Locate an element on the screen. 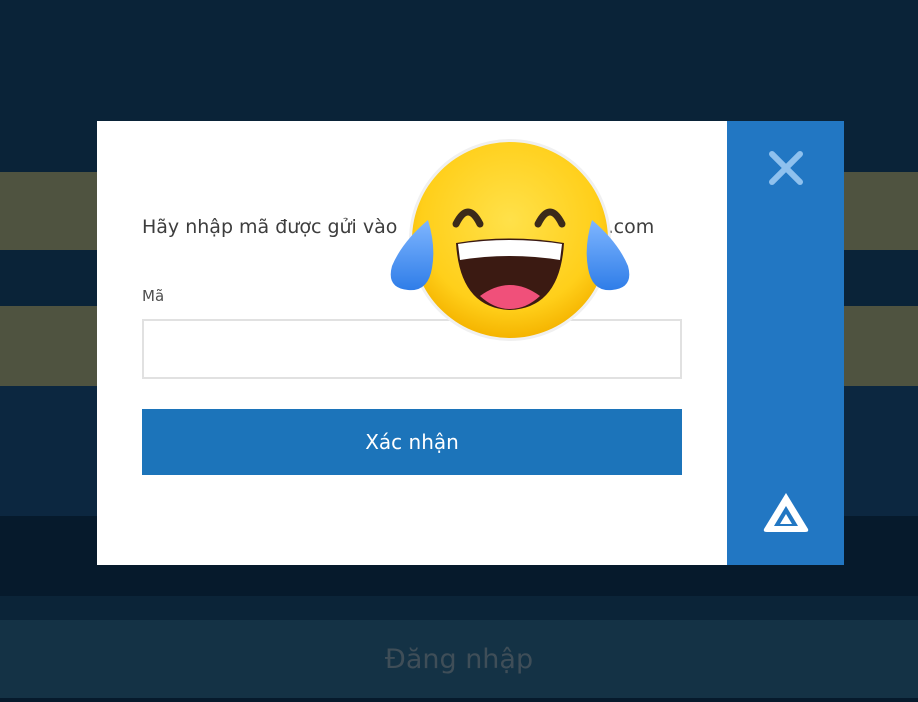 The height and width of the screenshot is (702, 918). confirm-button: Xác nhận is located at coordinates (412, 442).